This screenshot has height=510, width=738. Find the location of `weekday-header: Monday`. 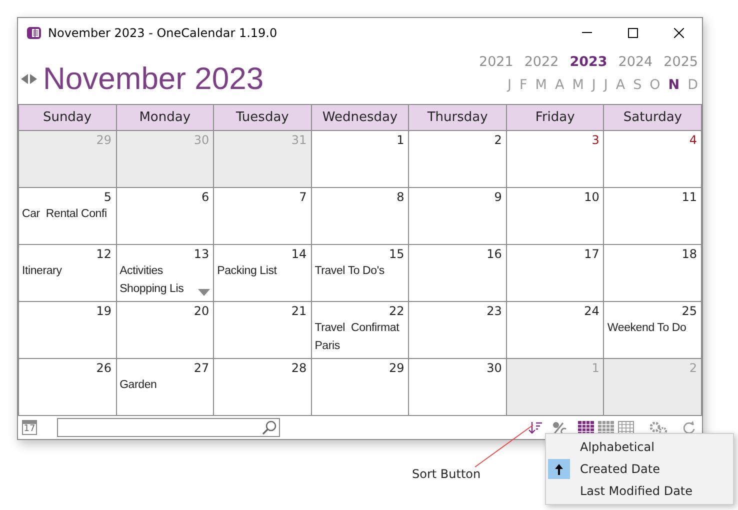

weekday-header: Monday is located at coordinates (165, 118).